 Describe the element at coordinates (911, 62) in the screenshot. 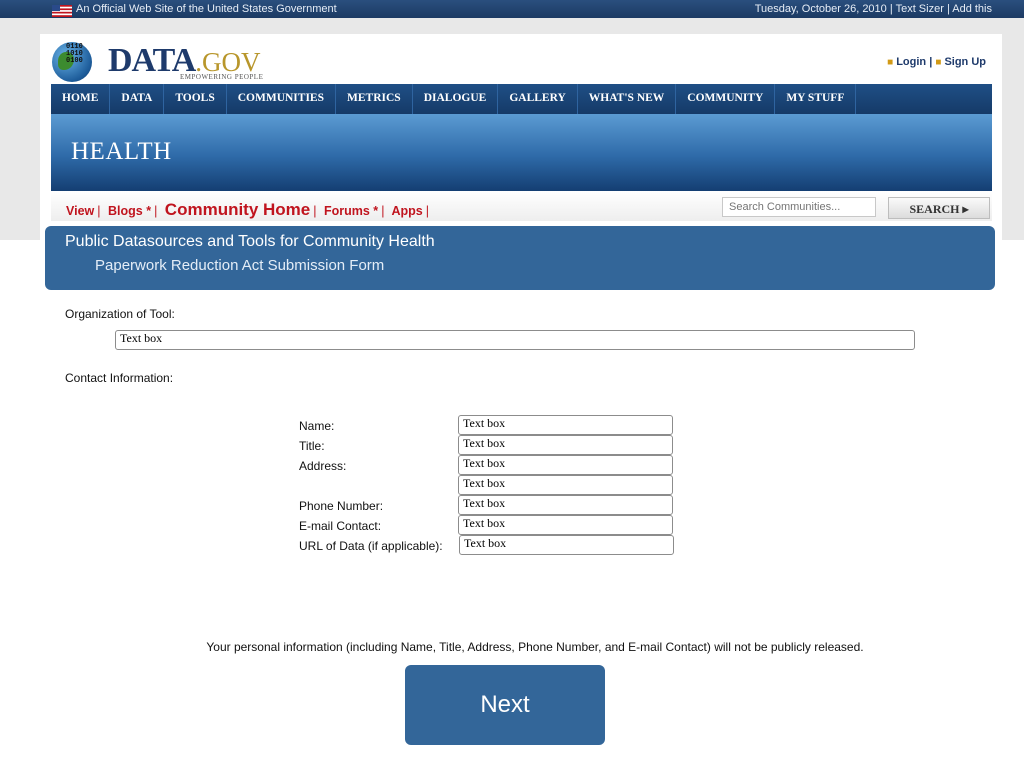

I see `login-link: Login` at that location.